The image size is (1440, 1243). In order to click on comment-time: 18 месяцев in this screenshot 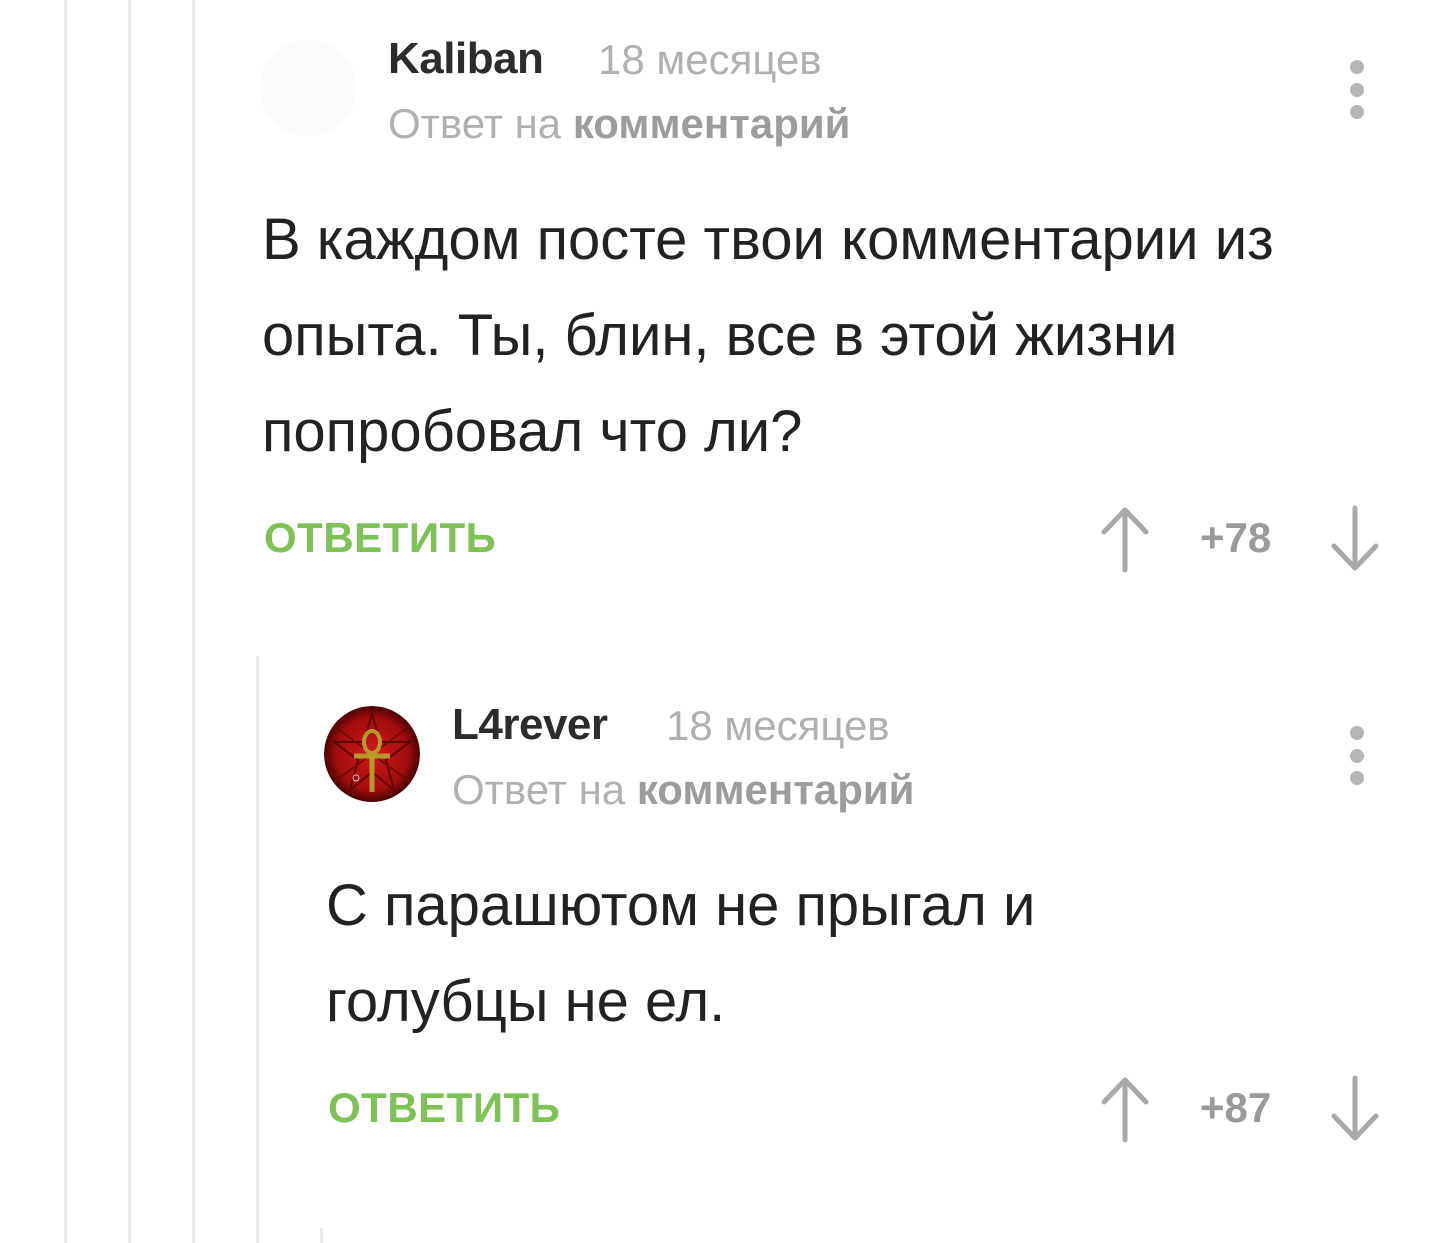, I will do `click(778, 725)`.